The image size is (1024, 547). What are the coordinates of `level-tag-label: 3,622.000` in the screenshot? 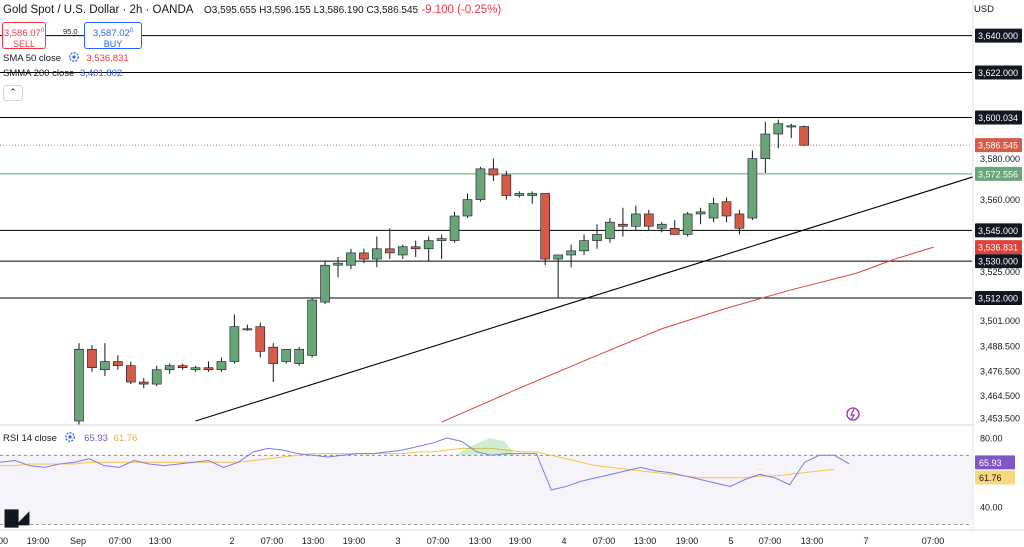 It's located at (998, 73).